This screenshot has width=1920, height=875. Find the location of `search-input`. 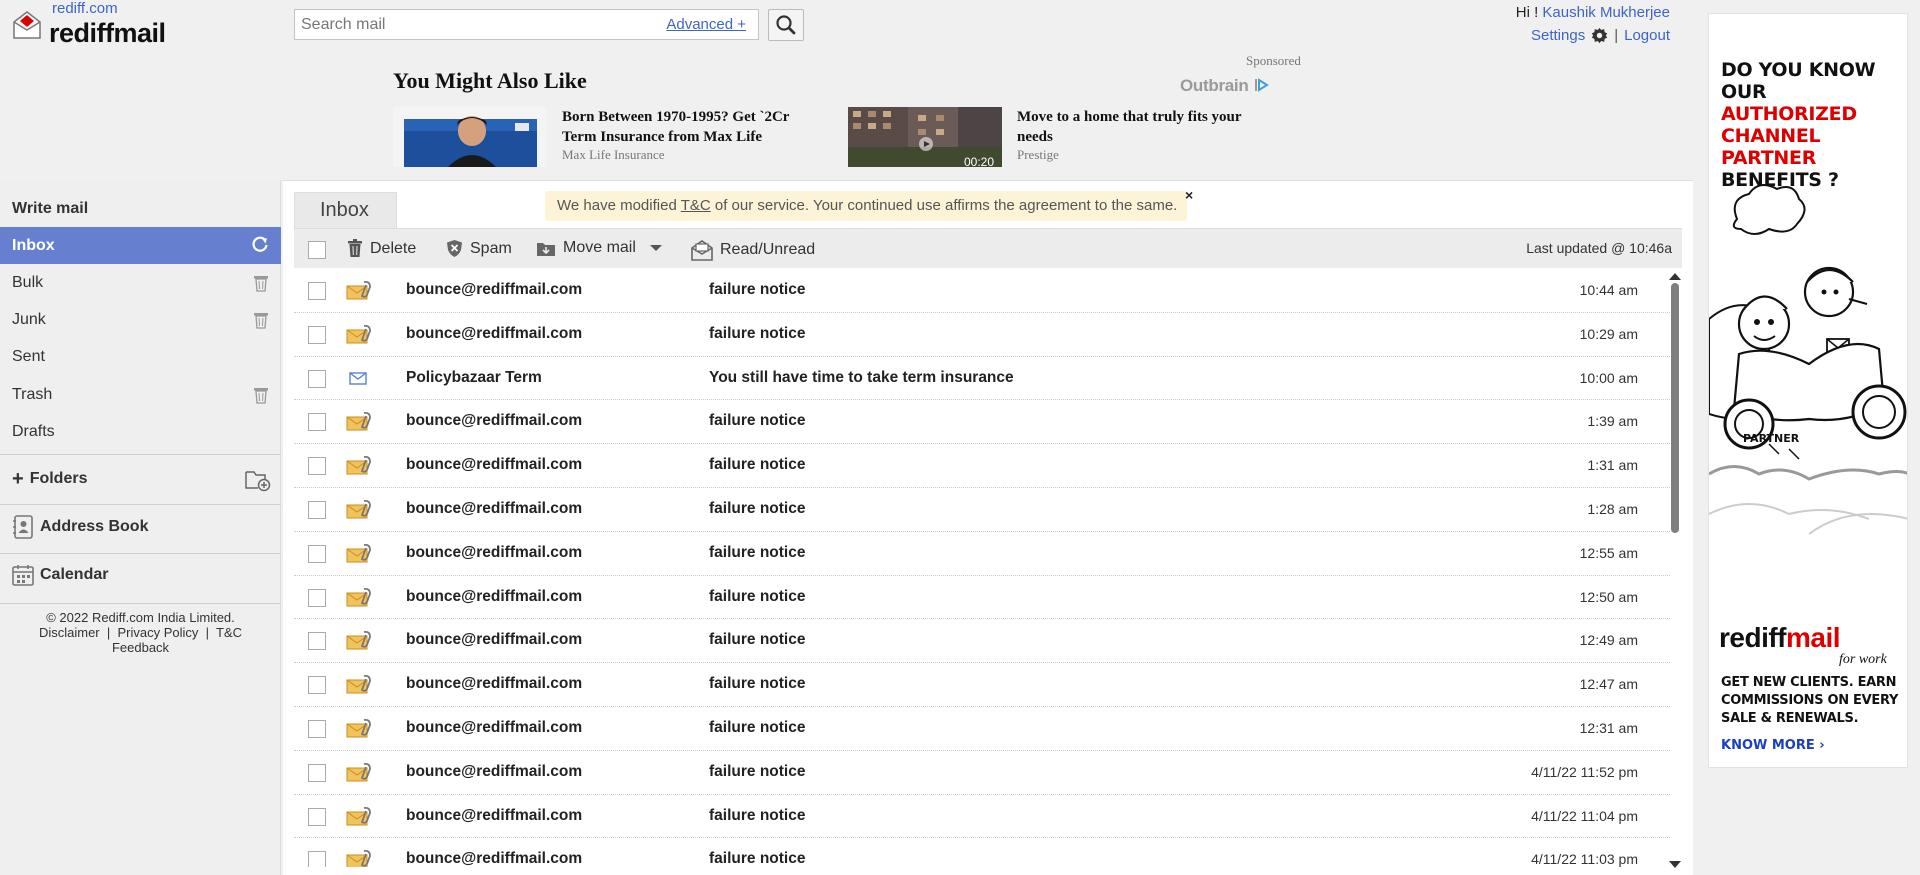

search-input is located at coordinates (471, 25).